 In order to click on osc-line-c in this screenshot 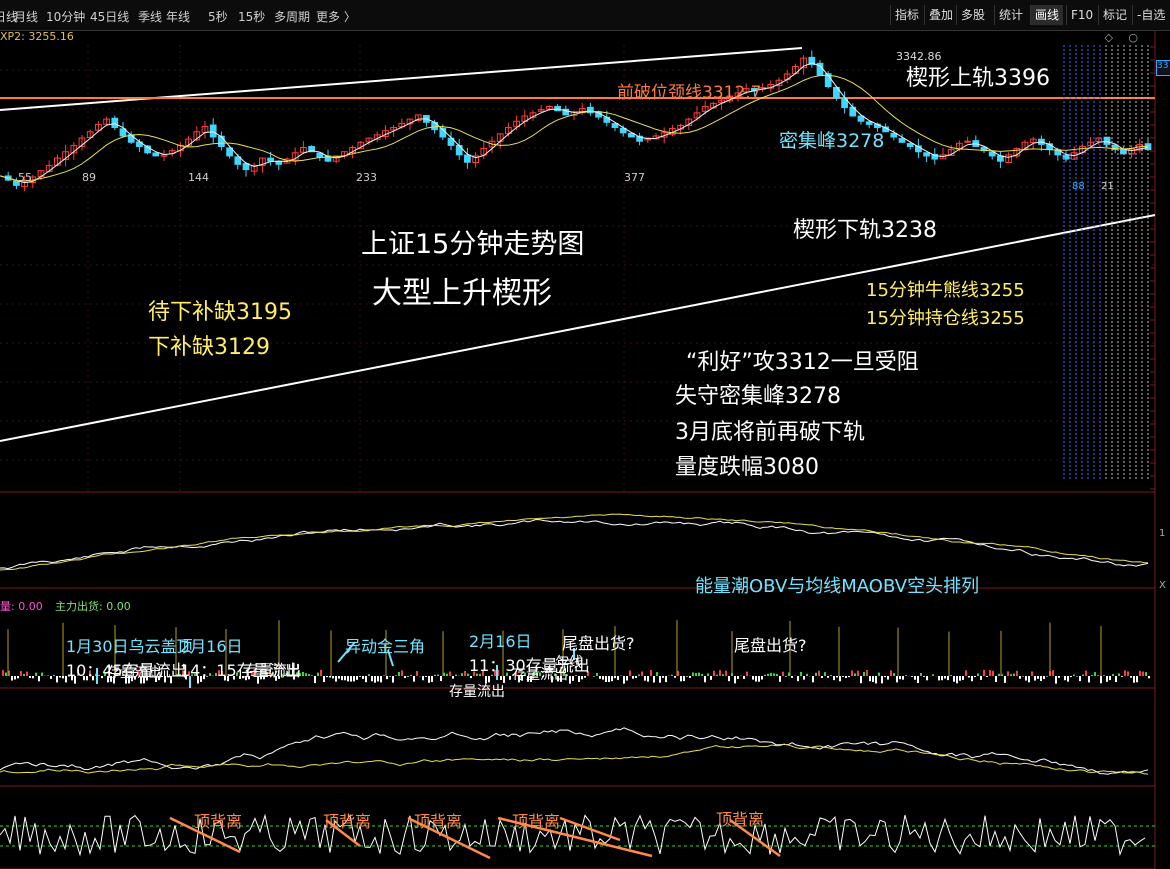, I will do `click(573, 835)`.